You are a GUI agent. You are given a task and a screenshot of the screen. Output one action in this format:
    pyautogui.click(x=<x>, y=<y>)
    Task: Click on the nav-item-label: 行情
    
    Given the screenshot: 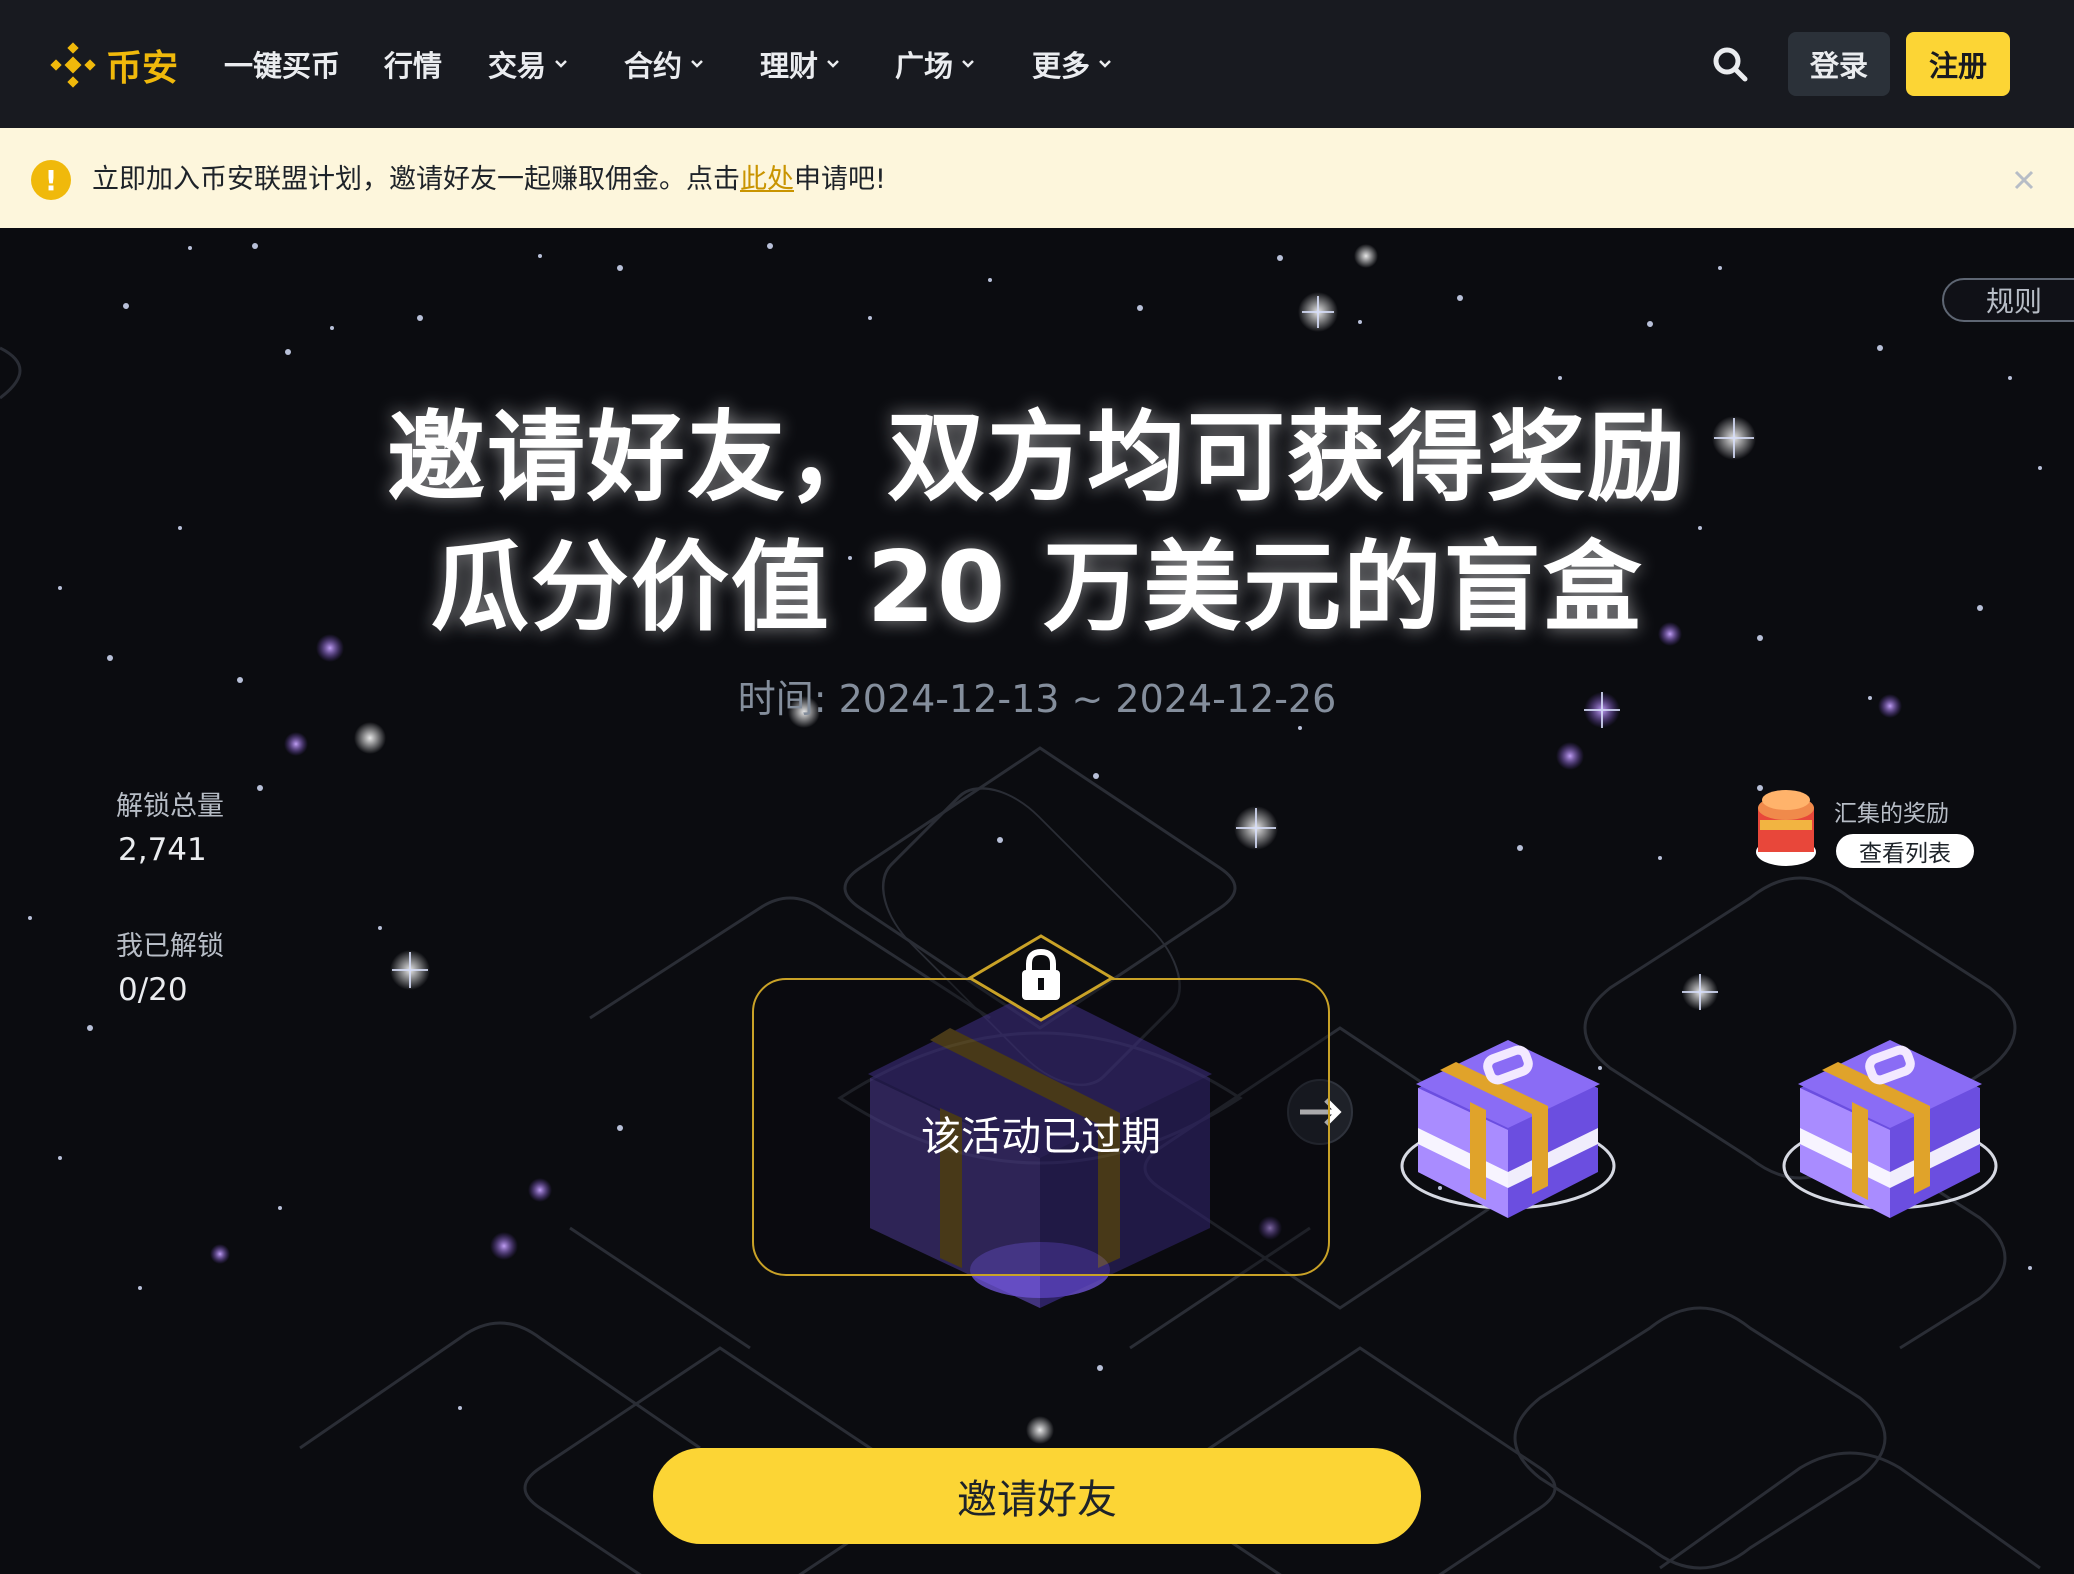 What is the action you would take?
    pyautogui.click(x=413, y=66)
    